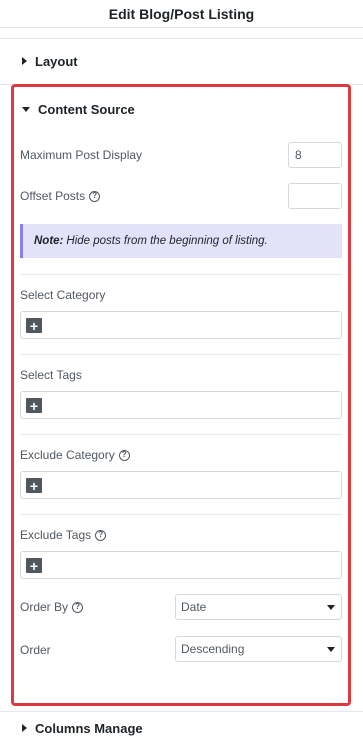  I want to click on exclude-category-field: +, so click(181, 485).